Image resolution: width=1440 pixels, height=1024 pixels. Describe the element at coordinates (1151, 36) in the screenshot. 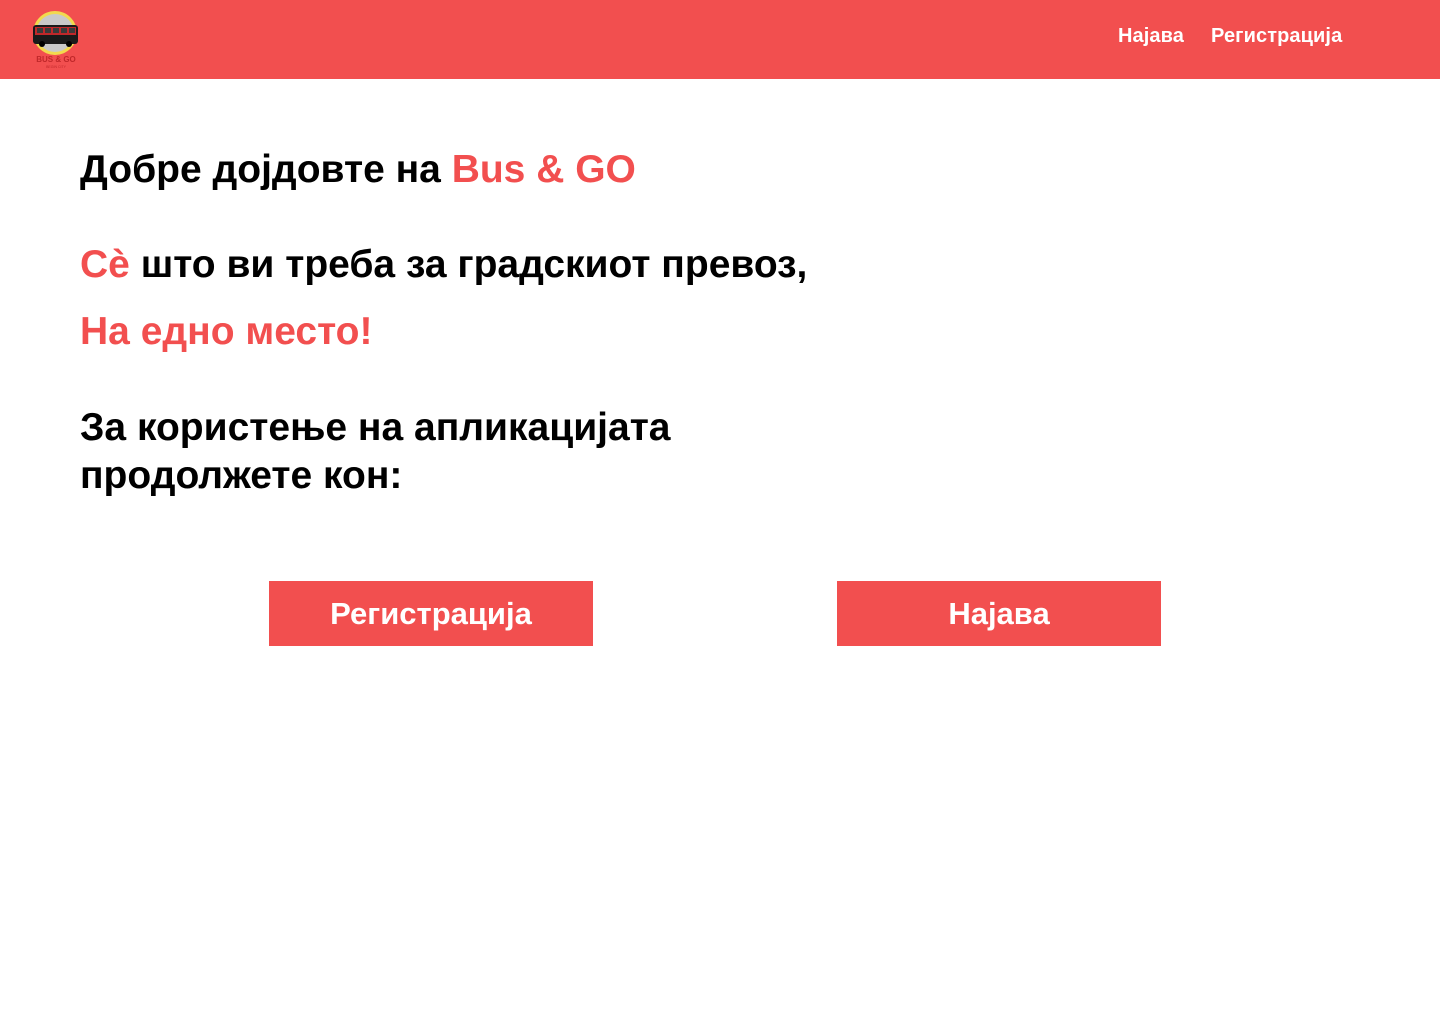

I see `nav-login-link: Најава` at that location.